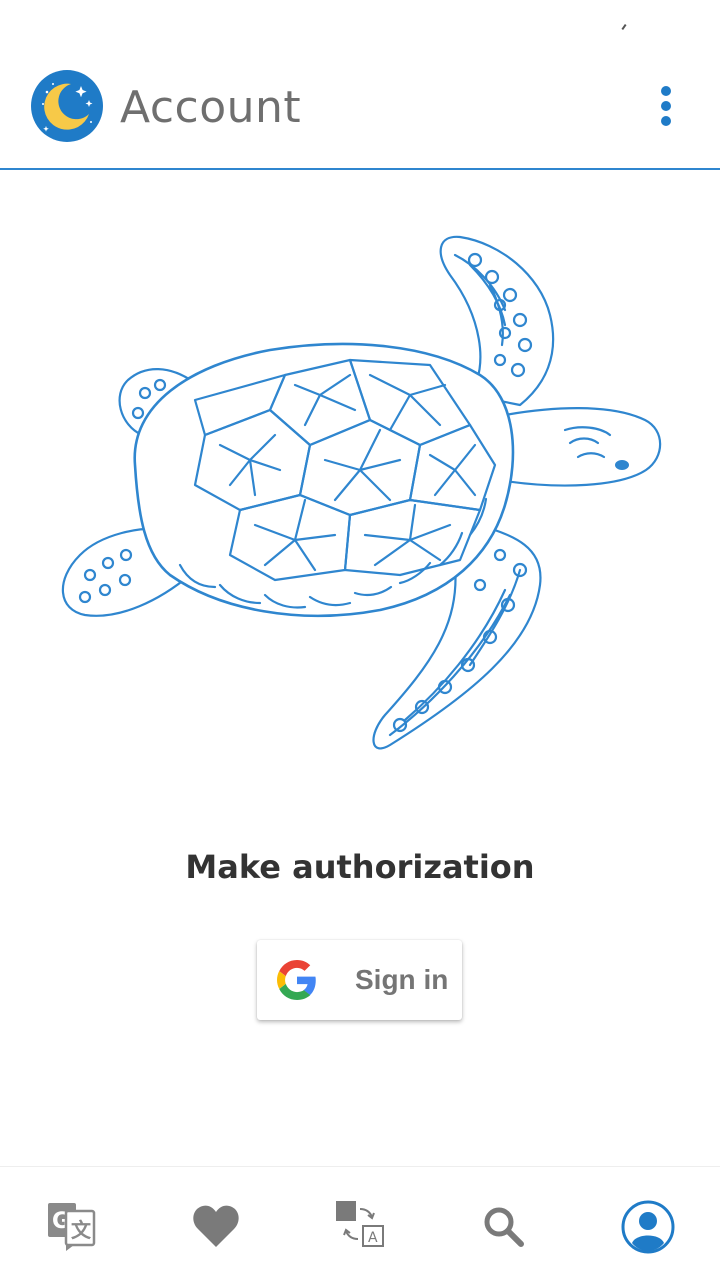 This screenshot has height=1281, width=720. Describe the element at coordinates (297, 980) in the screenshot. I see `google-g-icon` at that location.